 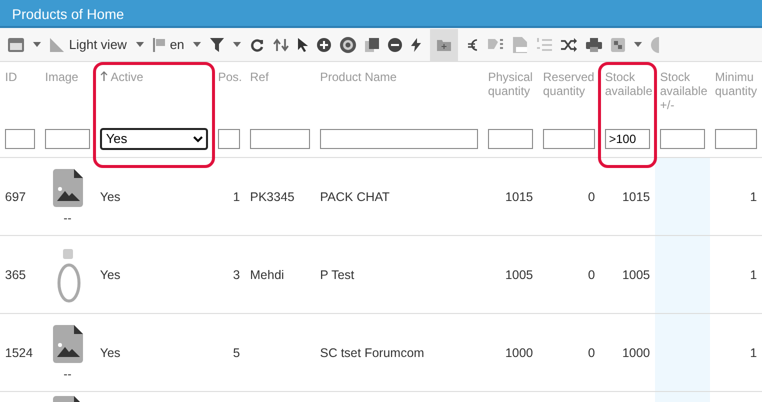 What do you see at coordinates (372, 353) in the screenshot?
I see `table-cell: SC tset Forumcom` at bounding box center [372, 353].